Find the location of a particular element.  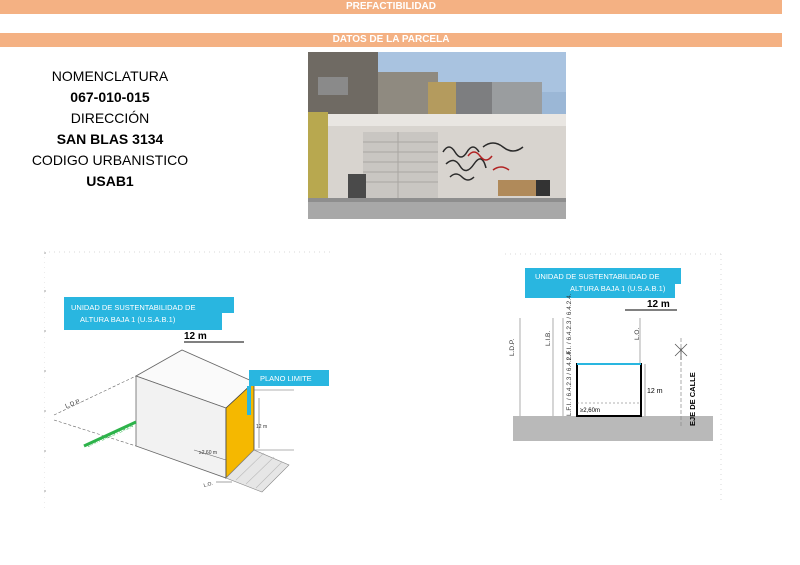

lfi-label: L.F.I. / 6.4.2.3 / 6.4.2.4 is located at coordinates (110, 436).